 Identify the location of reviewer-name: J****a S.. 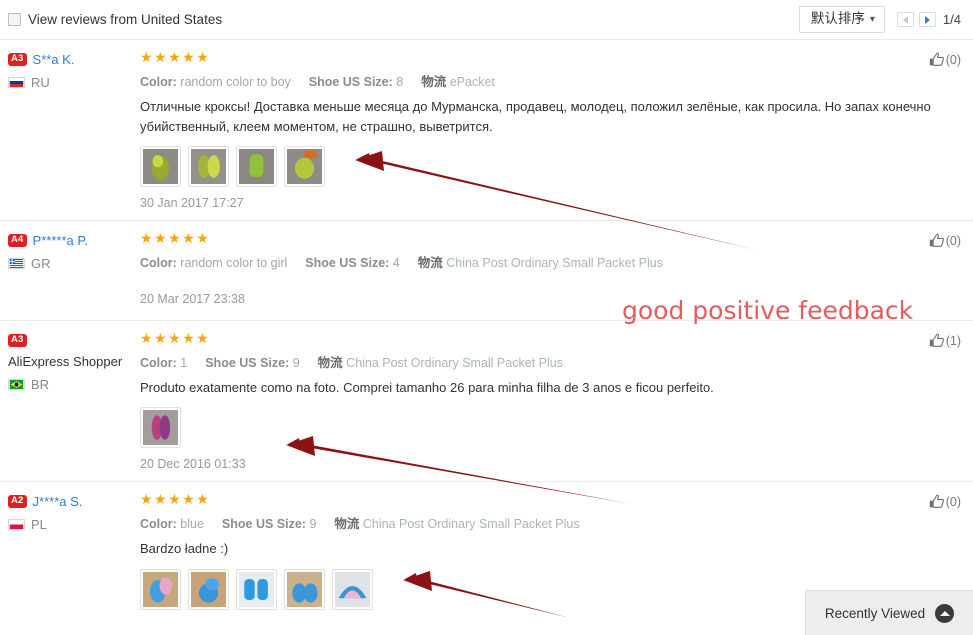
(58, 502).